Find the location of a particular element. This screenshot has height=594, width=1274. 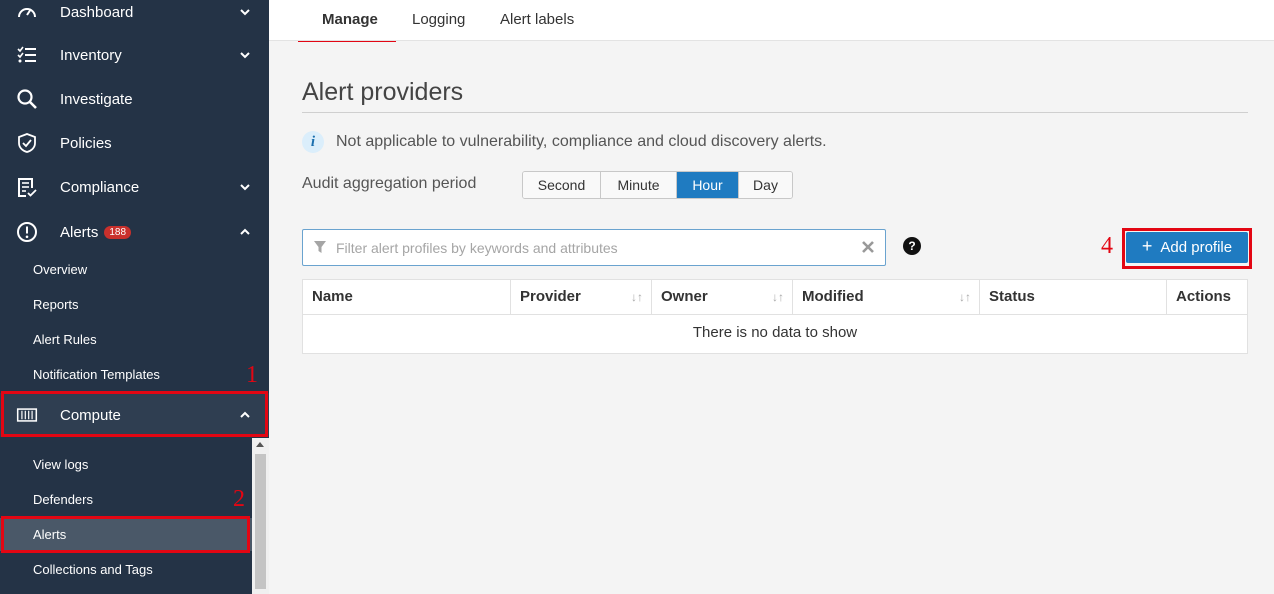

tab-logging: Logging is located at coordinates (438, 19).